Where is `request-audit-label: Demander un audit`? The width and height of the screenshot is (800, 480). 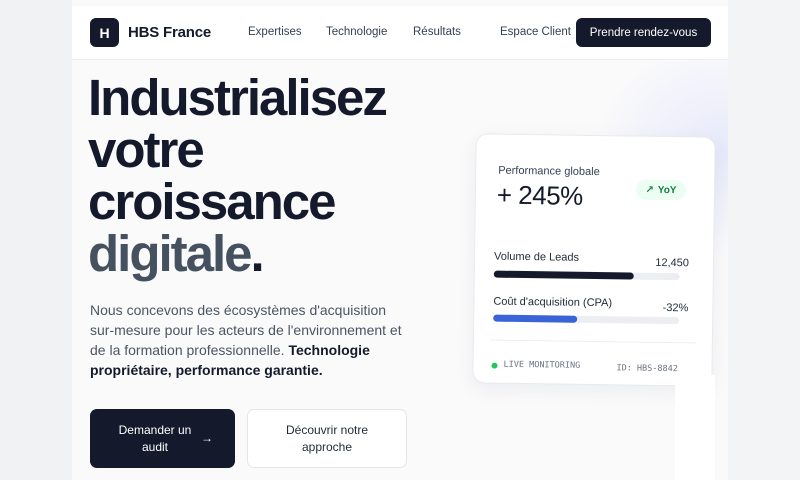
request-audit-label: Demander un audit is located at coordinates (155, 438).